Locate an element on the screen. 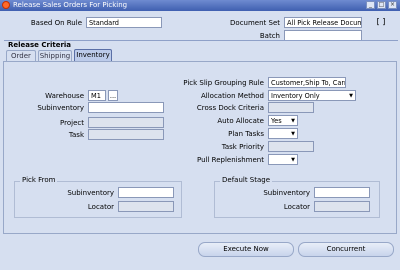 The height and width of the screenshot is (270, 400). document-set-field: All Pick Release Docum is located at coordinates (323, 22).